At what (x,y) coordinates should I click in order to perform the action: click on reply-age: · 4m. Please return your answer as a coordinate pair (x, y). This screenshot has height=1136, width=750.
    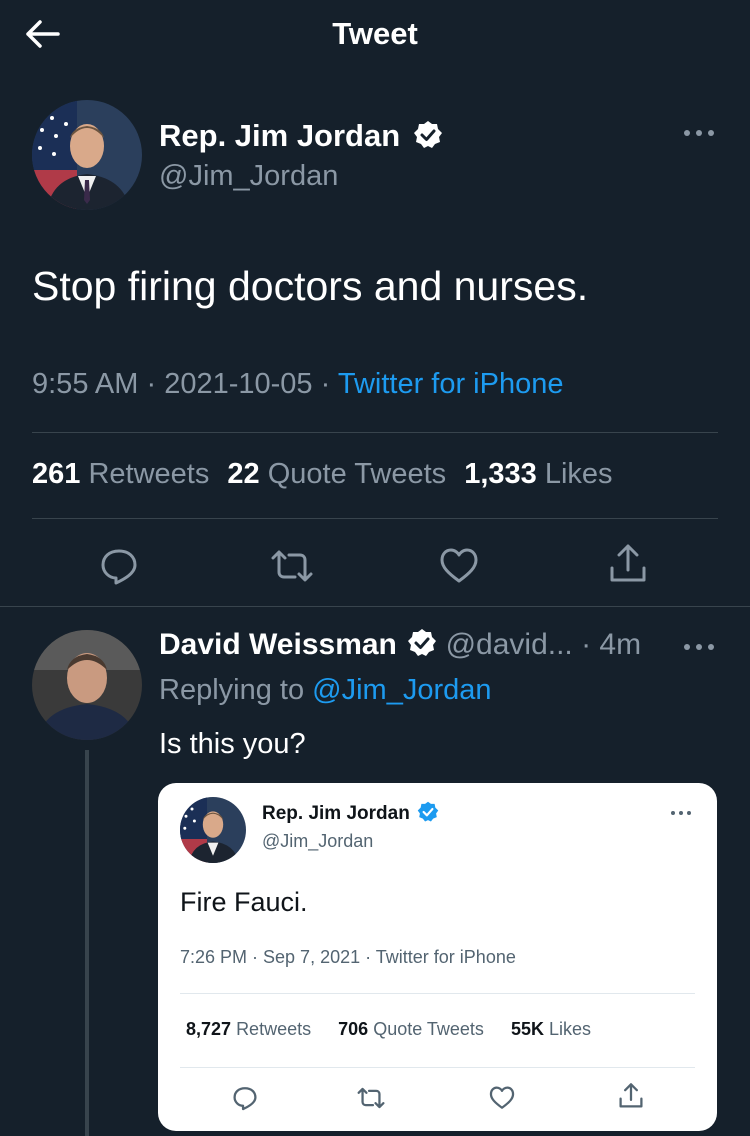
    Looking at the image, I should click on (611, 644).